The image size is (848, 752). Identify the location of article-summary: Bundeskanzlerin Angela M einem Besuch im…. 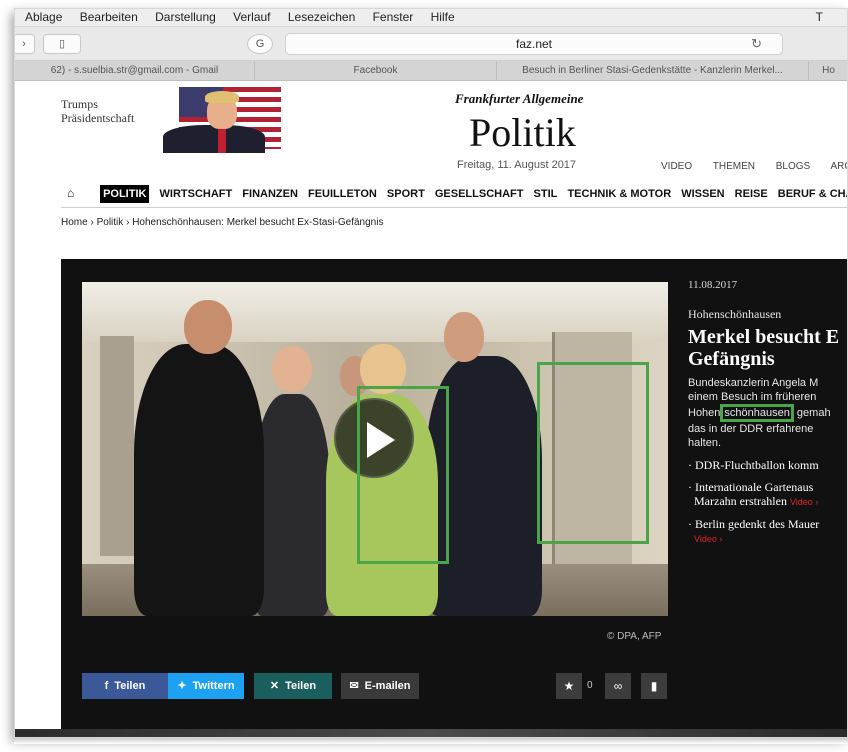
(767, 413).